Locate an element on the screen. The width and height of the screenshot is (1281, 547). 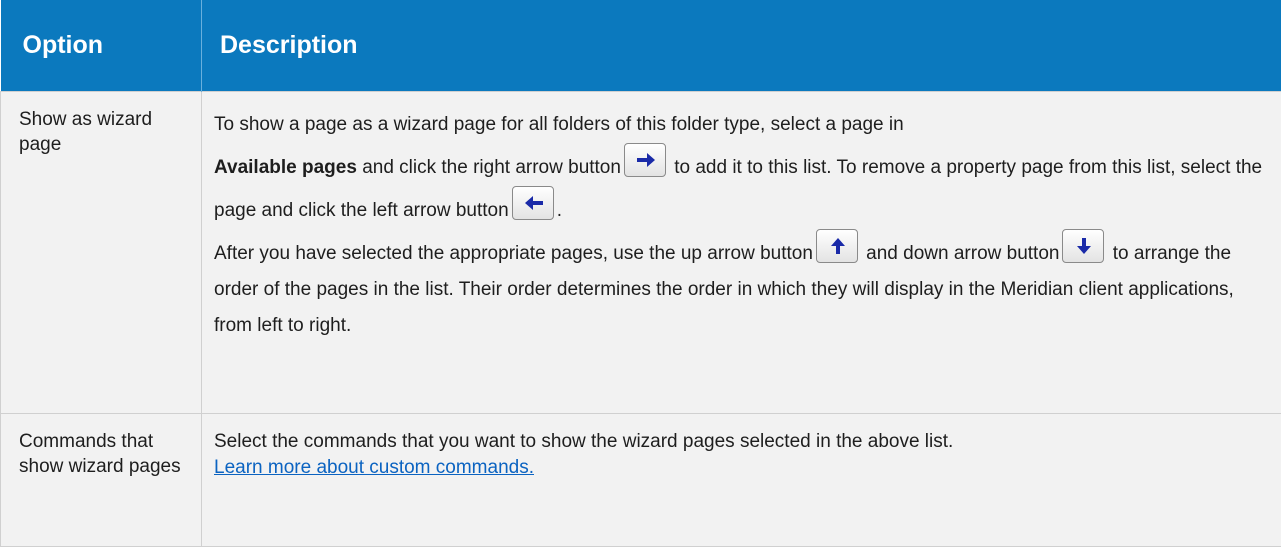
header-option: Option is located at coordinates (101, 45).